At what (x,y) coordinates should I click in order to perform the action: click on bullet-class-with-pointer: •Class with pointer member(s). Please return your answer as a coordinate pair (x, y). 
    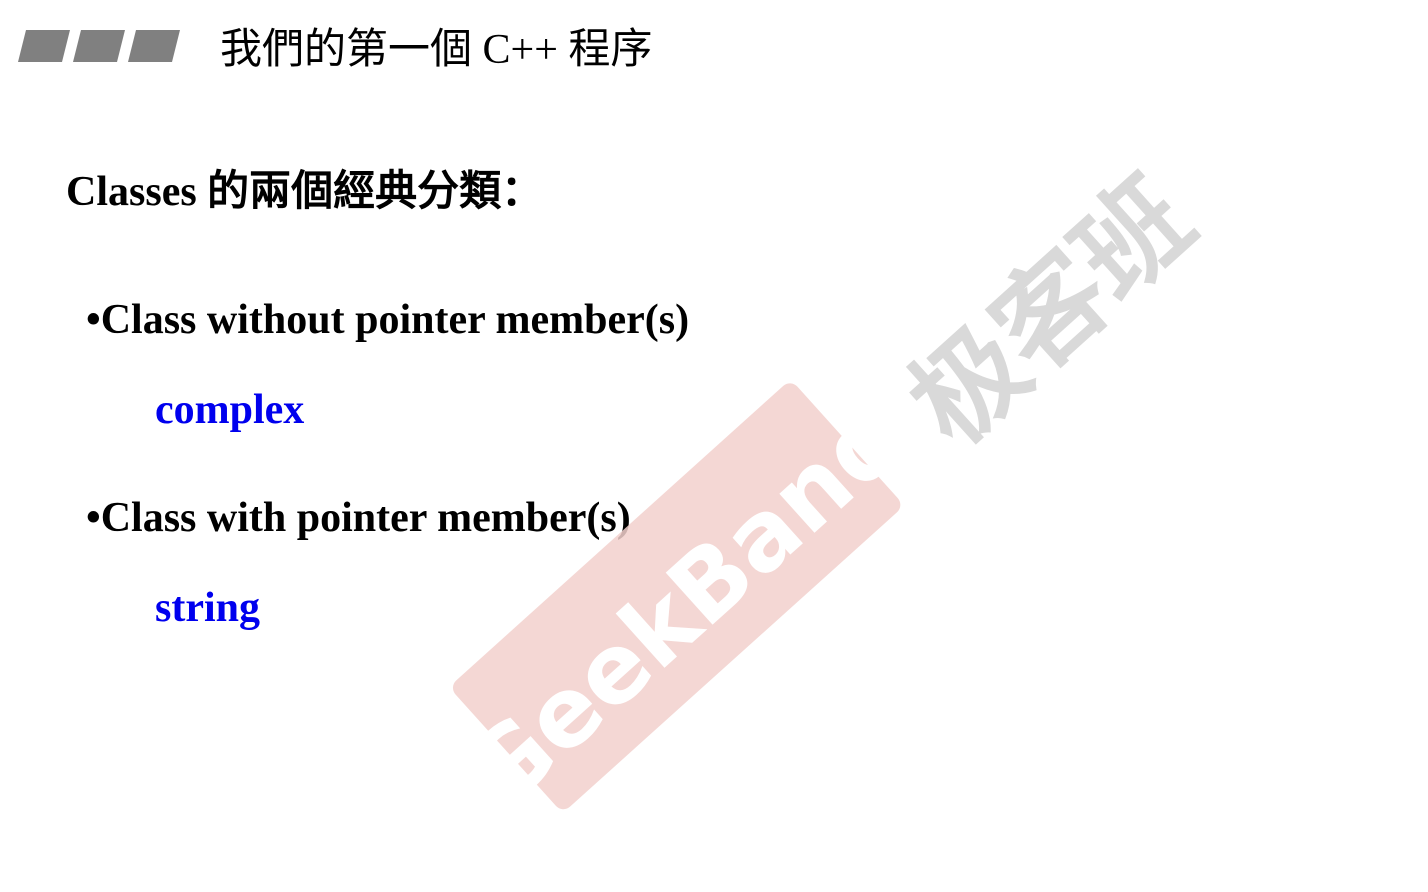
    Looking at the image, I should click on (358, 518).